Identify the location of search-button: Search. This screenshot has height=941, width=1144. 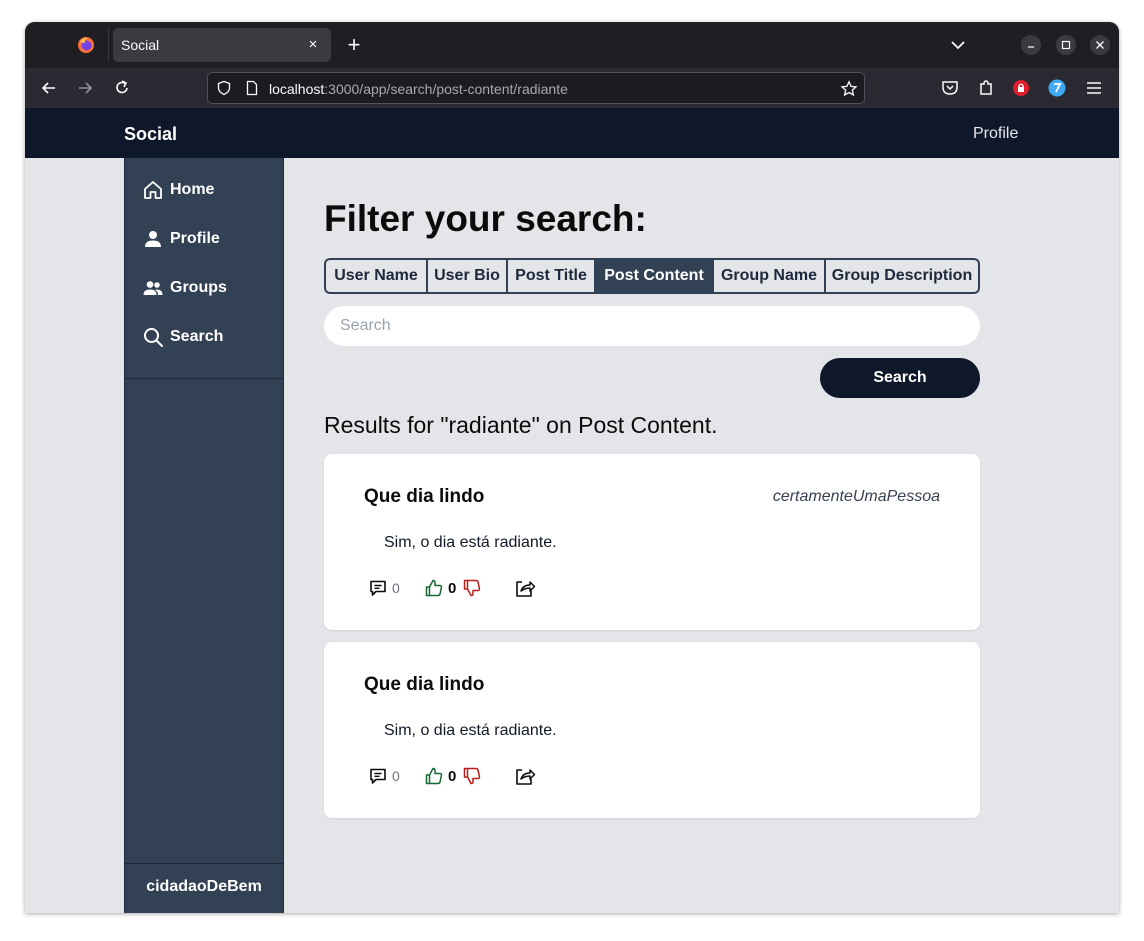
(900, 378).